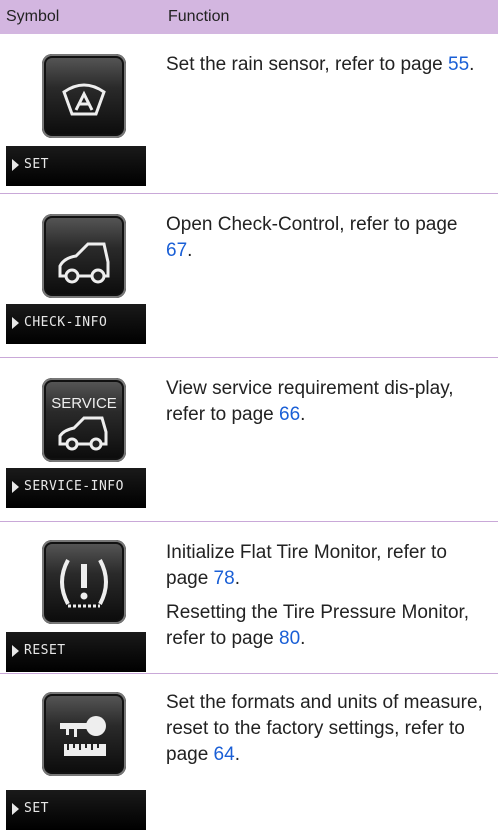  What do you see at coordinates (76, 652) in the screenshot?
I see `lcd-display-reset: RESET` at bounding box center [76, 652].